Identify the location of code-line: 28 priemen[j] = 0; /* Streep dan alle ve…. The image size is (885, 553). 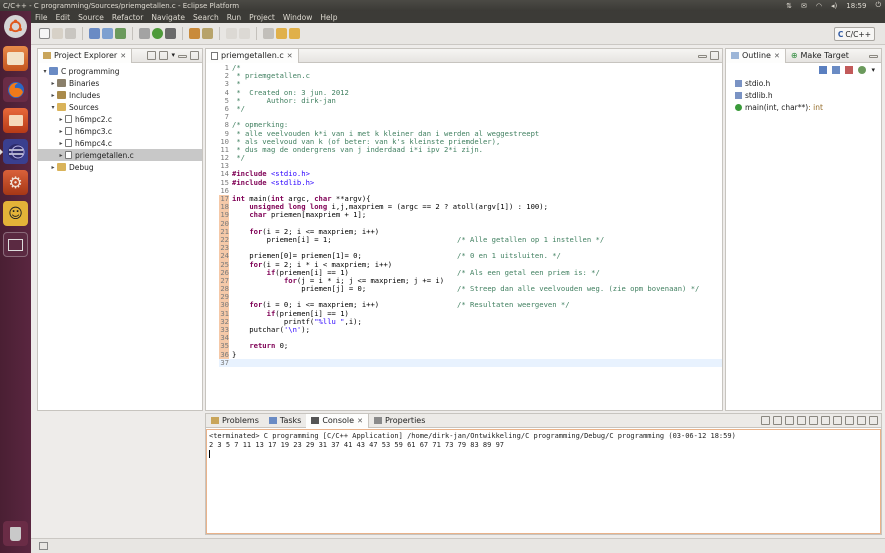
(470, 289).